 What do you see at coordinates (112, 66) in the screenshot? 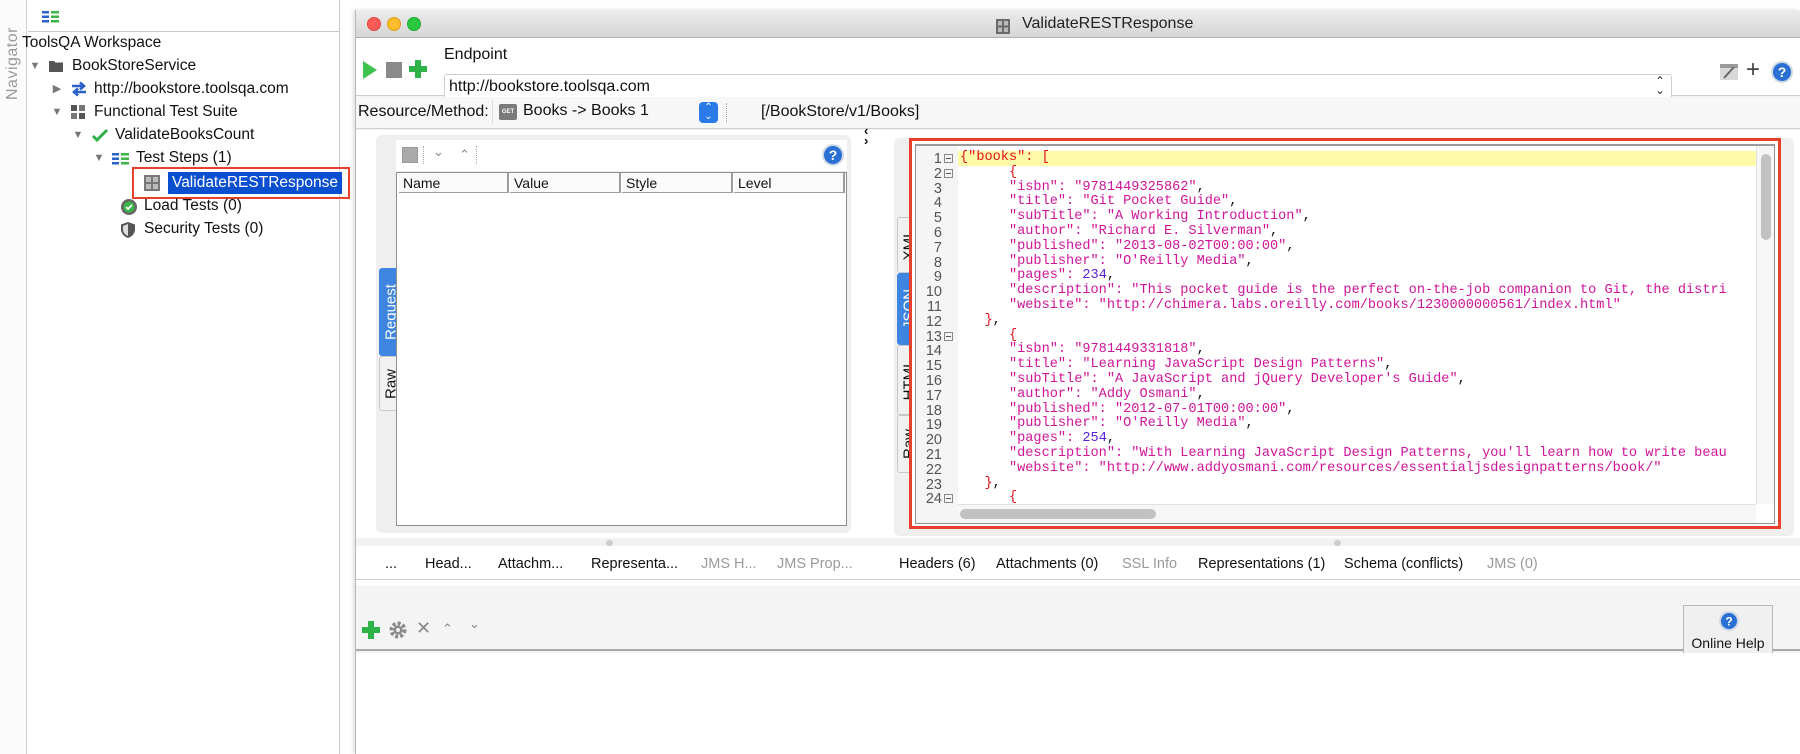
I see `tree-item-bookstoreservice: ▼ BookStoreService` at bounding box center [112, 66].